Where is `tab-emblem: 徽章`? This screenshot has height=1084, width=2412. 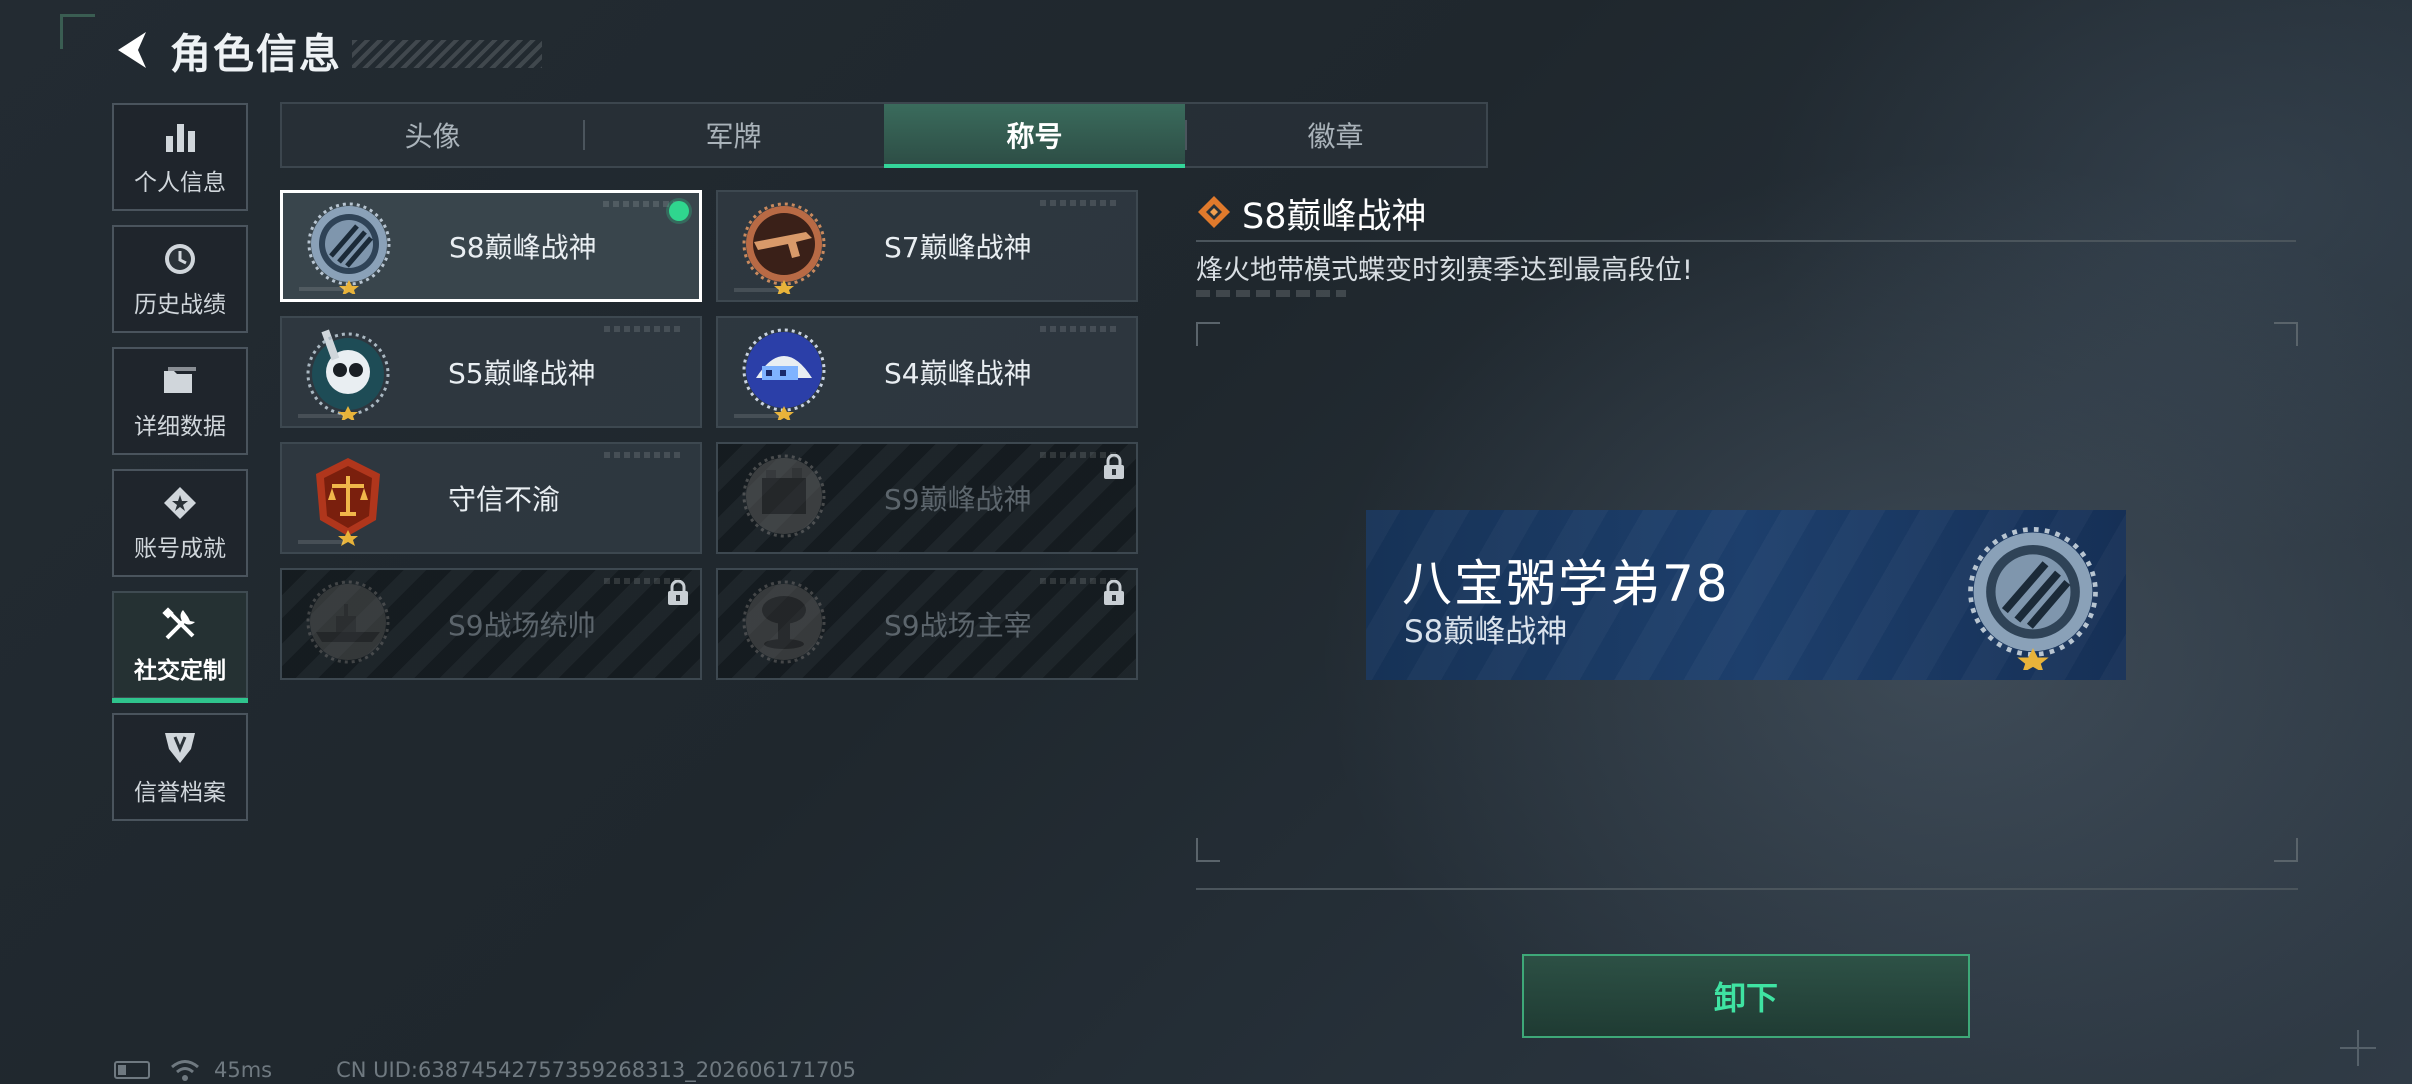
tab-emblem: 徽章 is located at coordinates (1335, 135).